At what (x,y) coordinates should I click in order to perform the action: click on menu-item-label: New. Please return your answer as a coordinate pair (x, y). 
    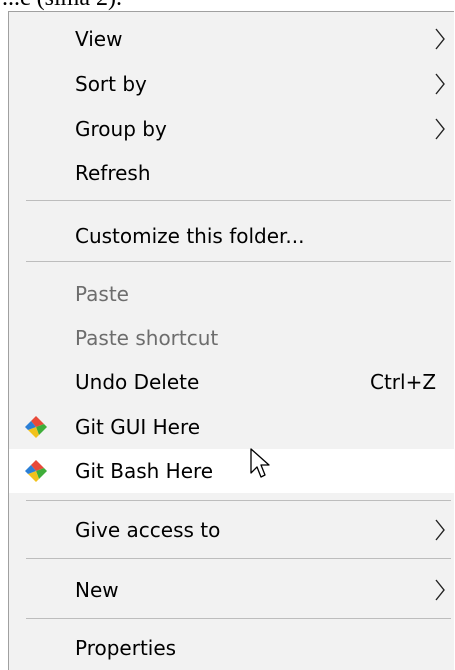
    Looking at the image, I should click on (97, 590).